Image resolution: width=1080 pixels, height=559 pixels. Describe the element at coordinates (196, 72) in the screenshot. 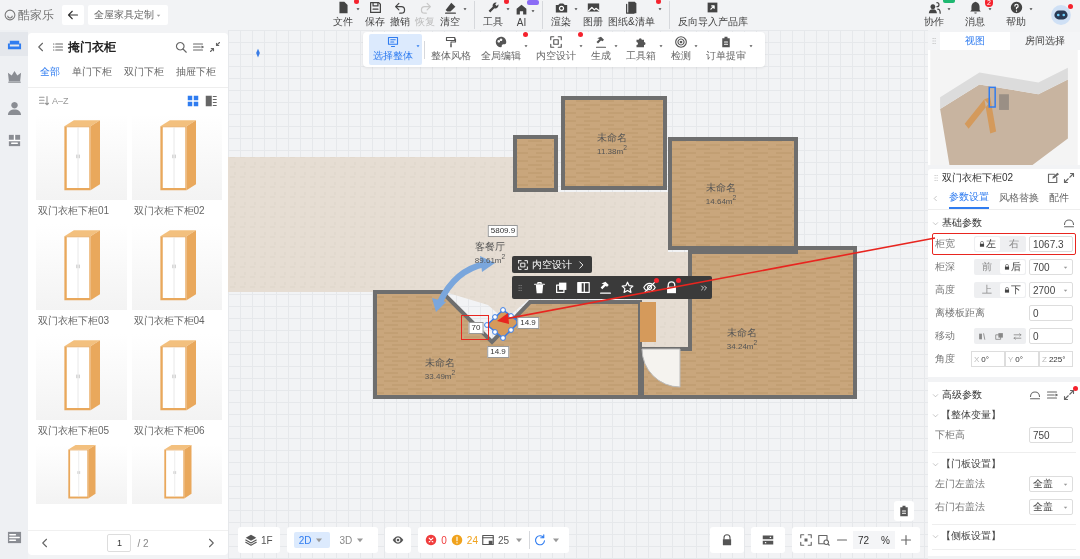

I see `category-tab: 抽屉下柜` at that location.